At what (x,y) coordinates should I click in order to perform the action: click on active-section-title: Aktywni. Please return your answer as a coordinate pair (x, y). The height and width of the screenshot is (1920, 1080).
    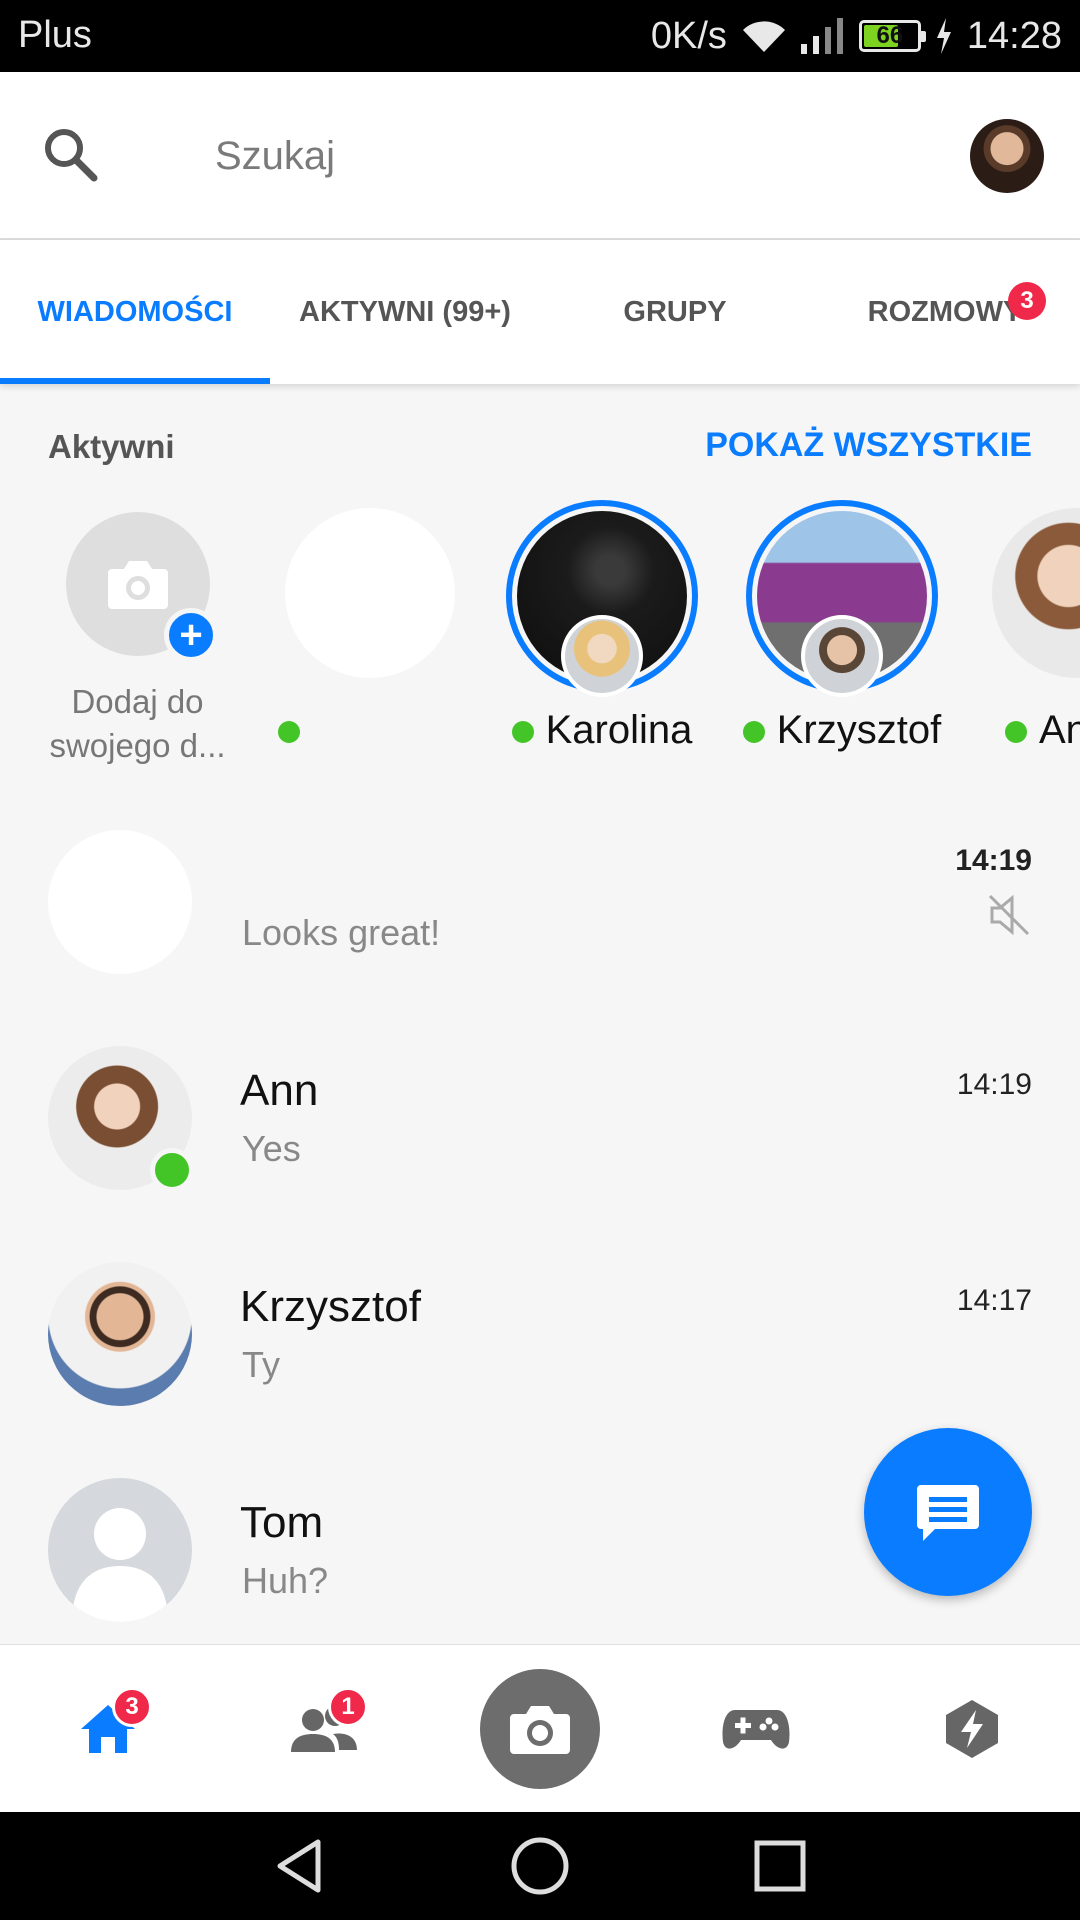
    Looking at the image, I should click on (111, 446).